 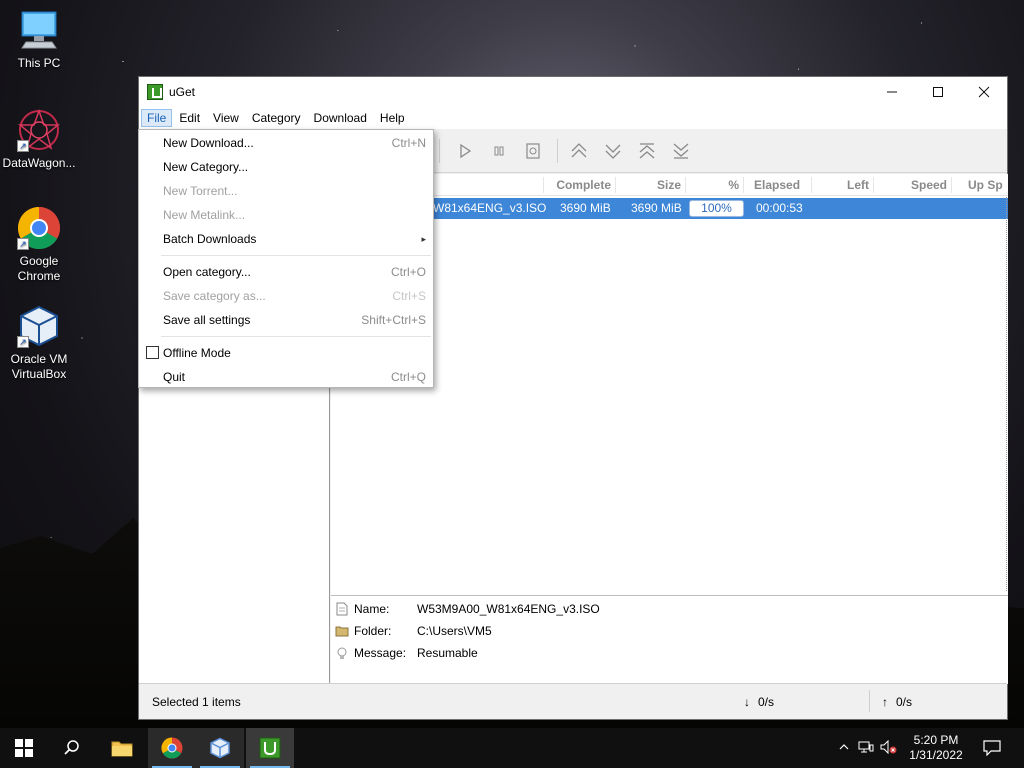 What do you see at coordinates (380, 653) in the screenshot?
I see `detail-message-label: Message:` at bounding box center [380, 653].